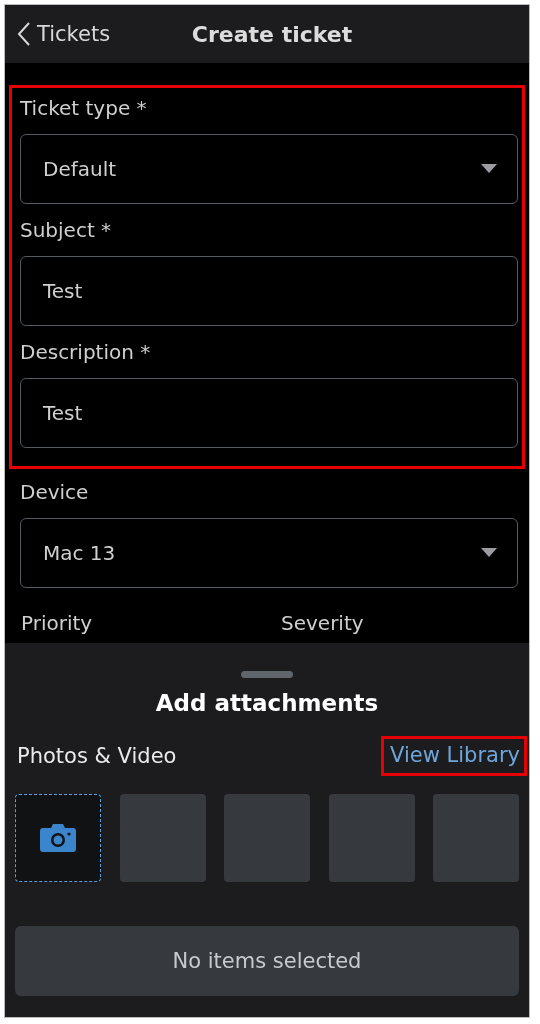 Image resolution: width=540 pixels, height=1024 pixels. I want to click on dropdown-field: Default, so click(269, 169).